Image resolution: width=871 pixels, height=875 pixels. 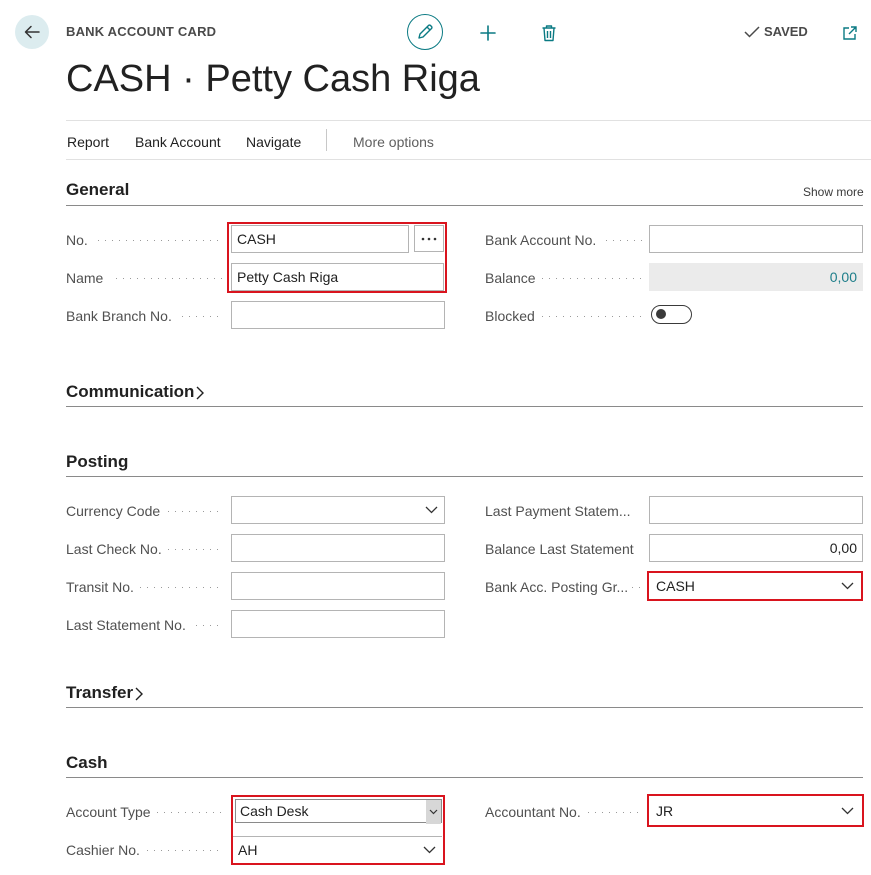 I want to click on blocked-toggle, so click(x=671, y=314).